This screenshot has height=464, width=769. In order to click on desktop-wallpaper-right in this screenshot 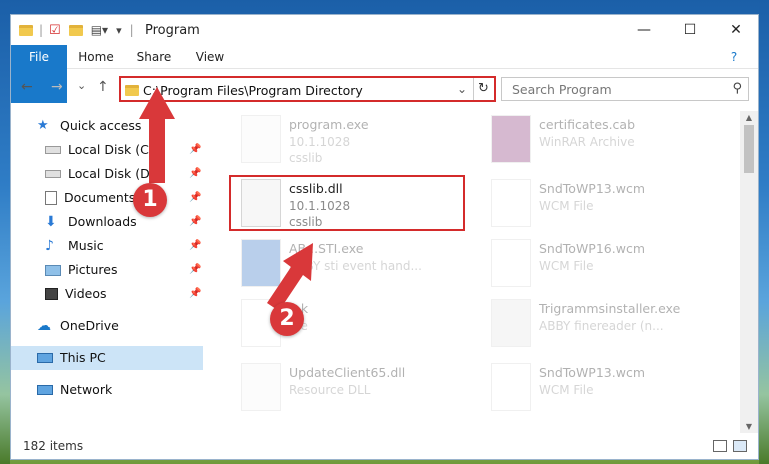, I will do `click(764, 232)`.